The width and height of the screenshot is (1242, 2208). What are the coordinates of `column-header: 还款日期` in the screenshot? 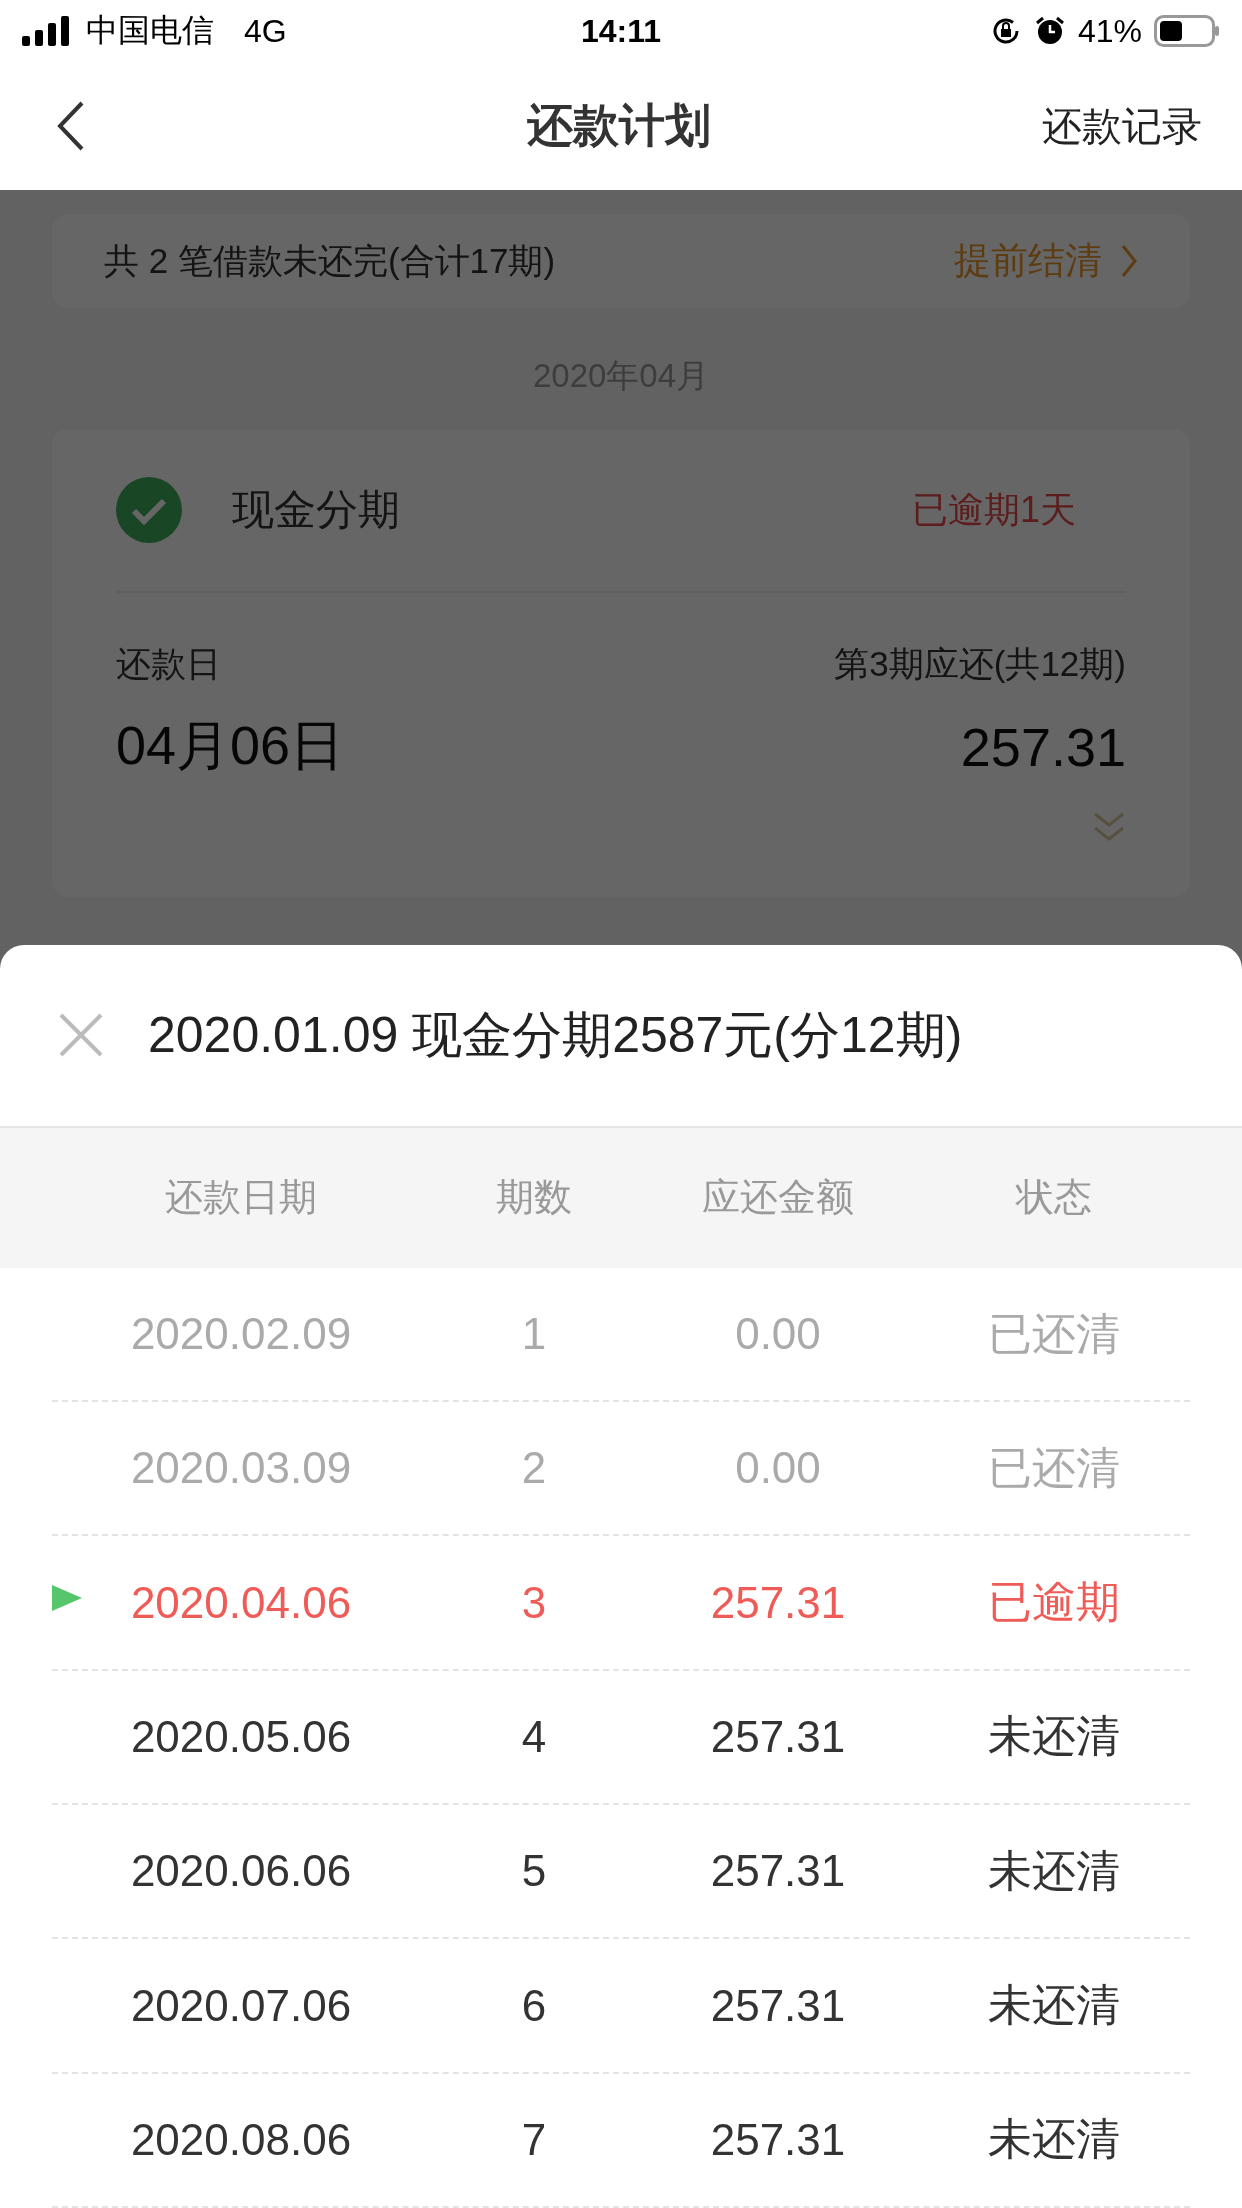 It's located at (241, 1198).